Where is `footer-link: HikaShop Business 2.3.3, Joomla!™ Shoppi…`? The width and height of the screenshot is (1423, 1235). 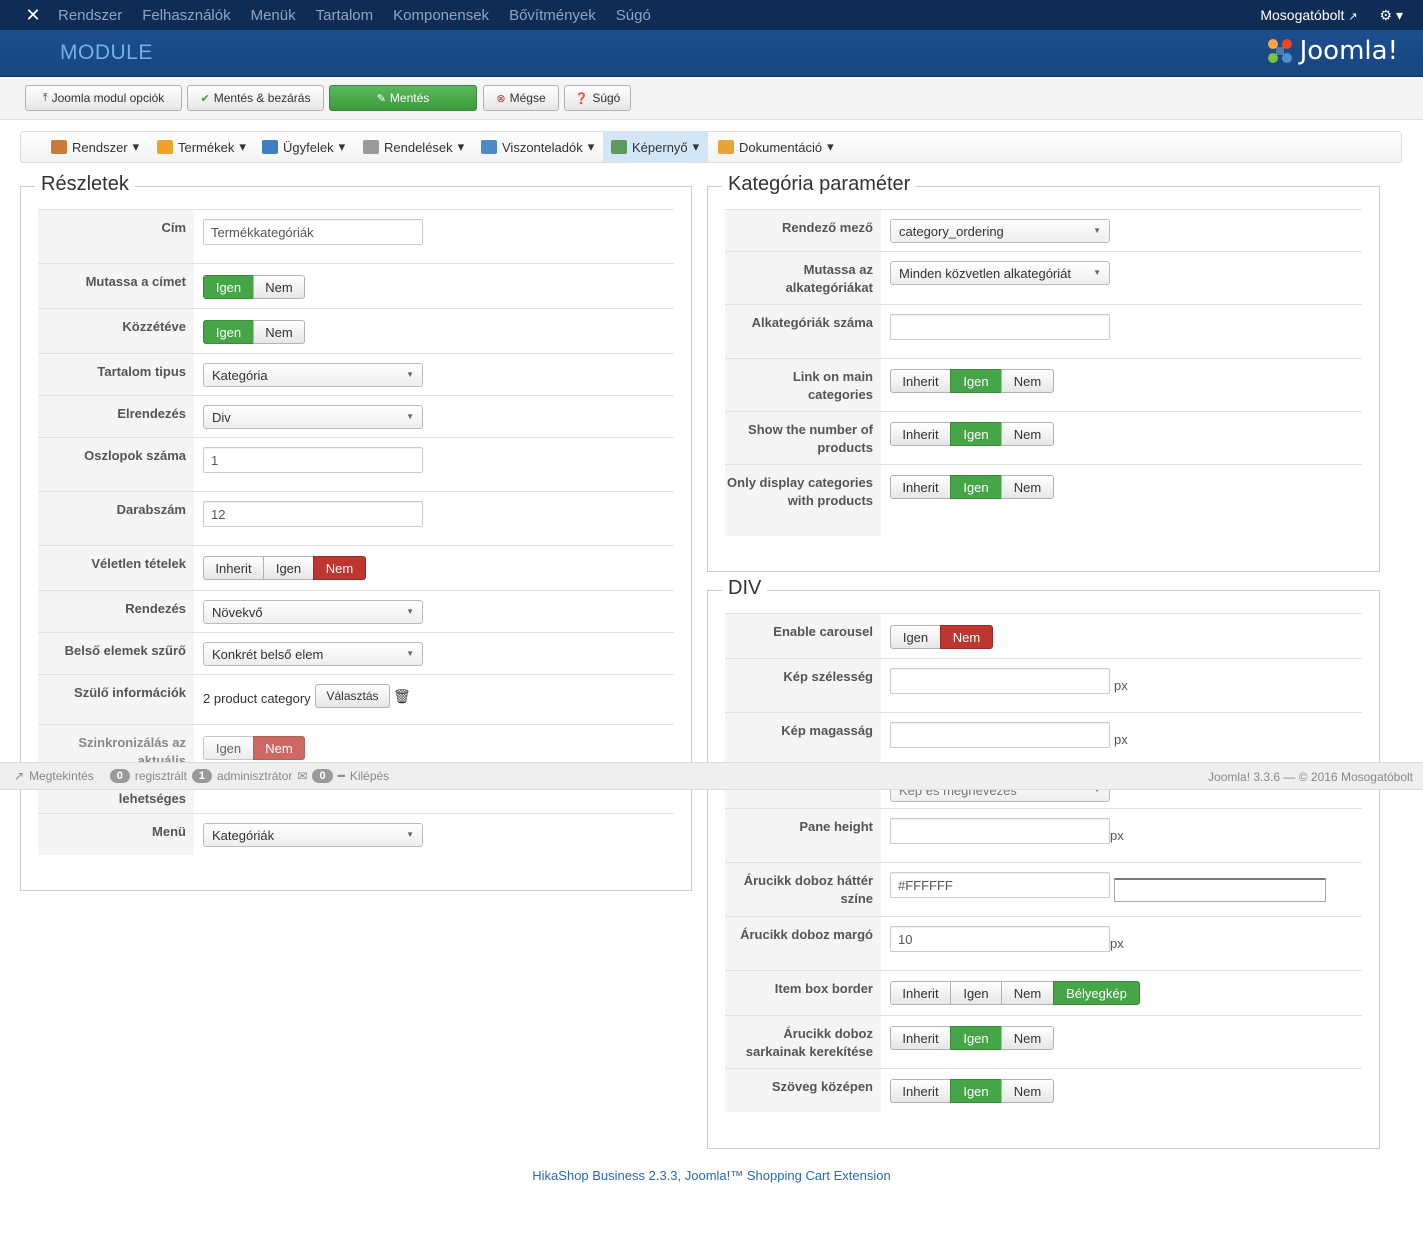
footer-link: HikaShop Business 2.3.3, Joomla!™ Shoppi… is located at coordinates (711, 1175).